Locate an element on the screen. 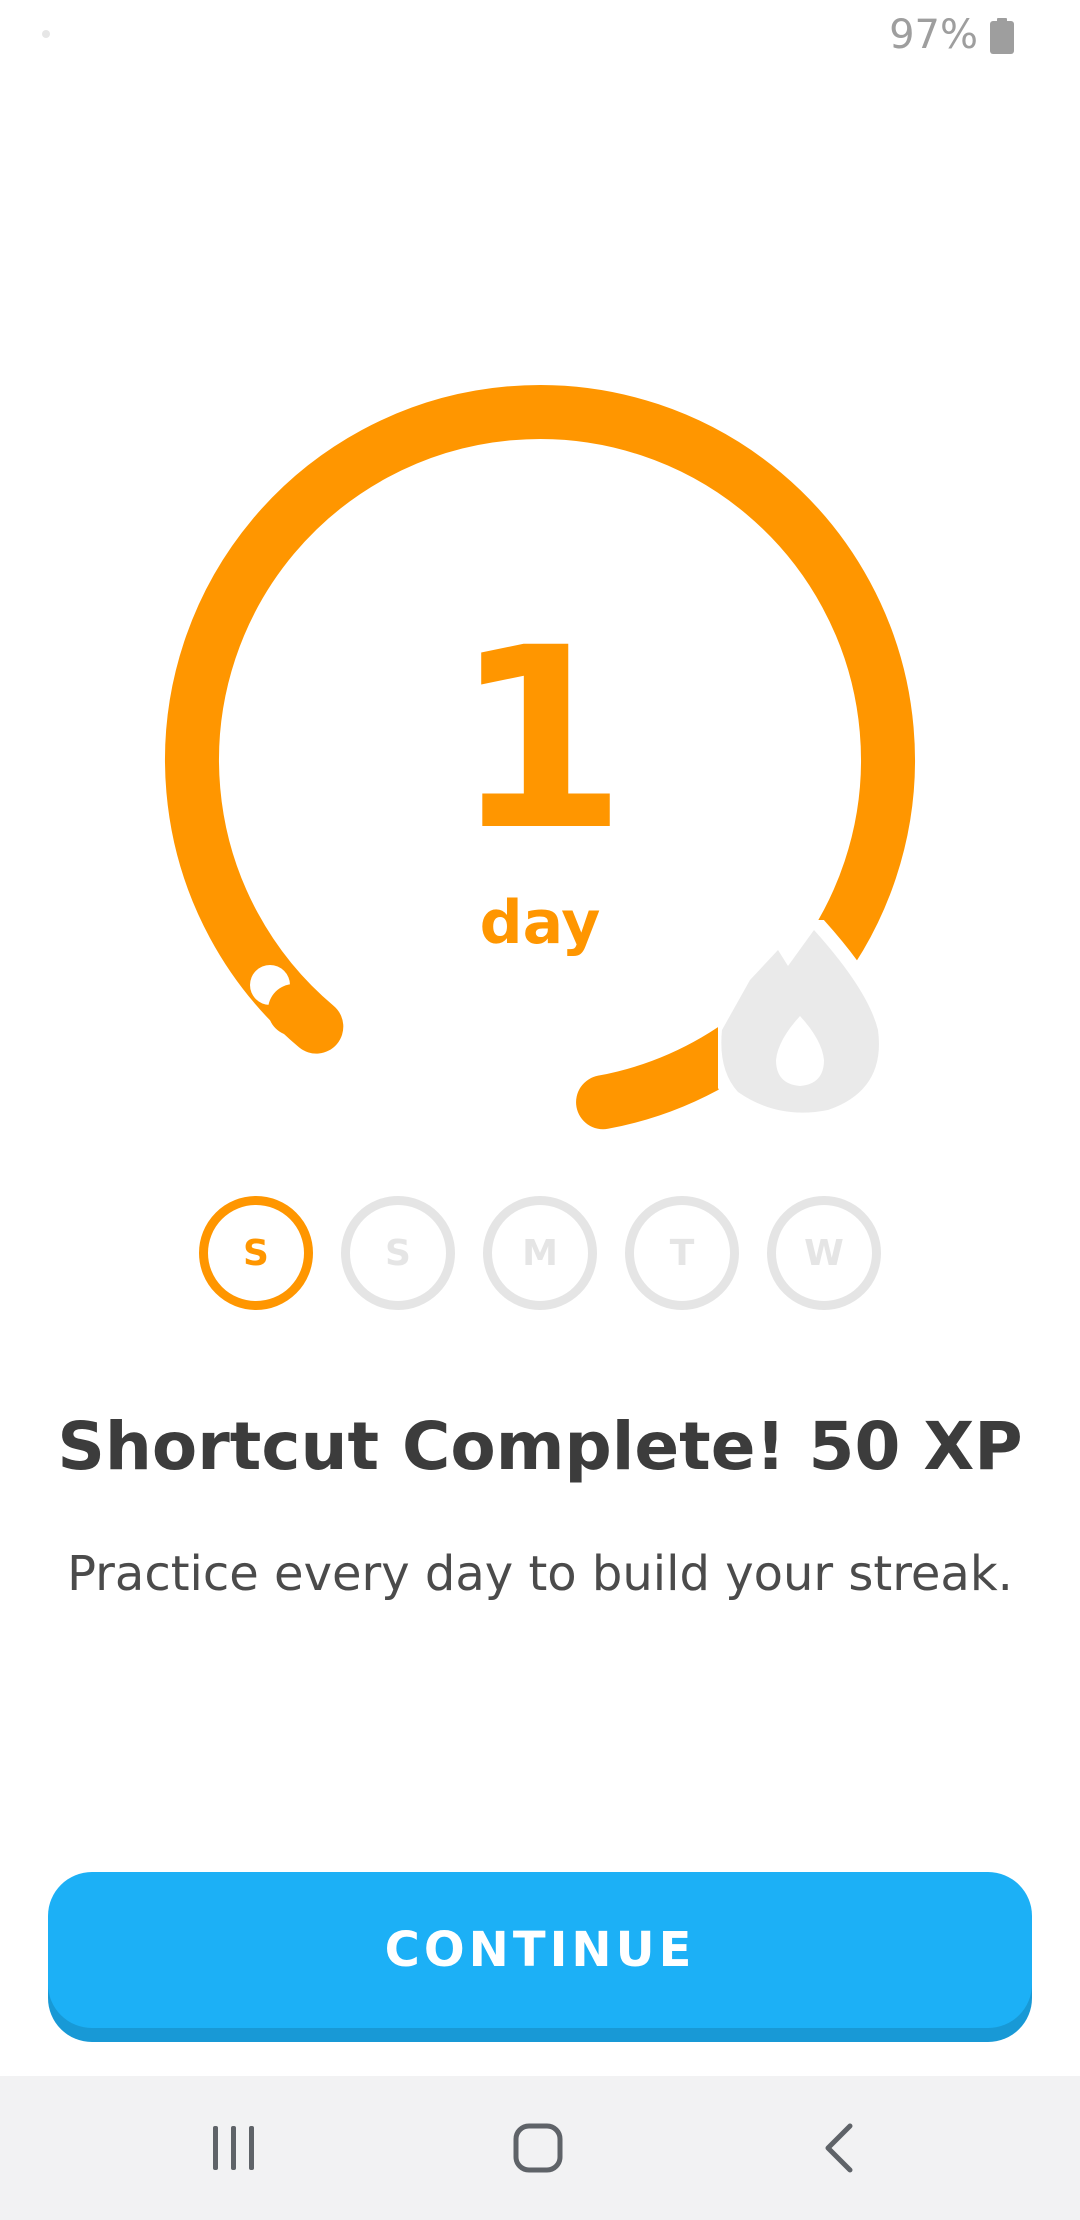 The width and height of the screenshot is (1080, 2220). recents-icon is located at coordinates (233, 2148).